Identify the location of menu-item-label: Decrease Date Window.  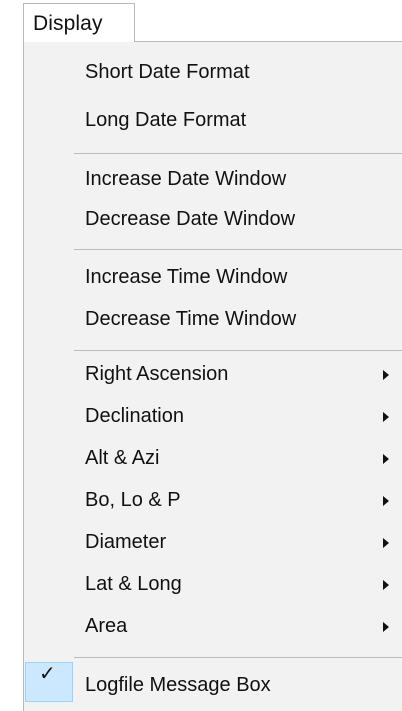
(190, 219).